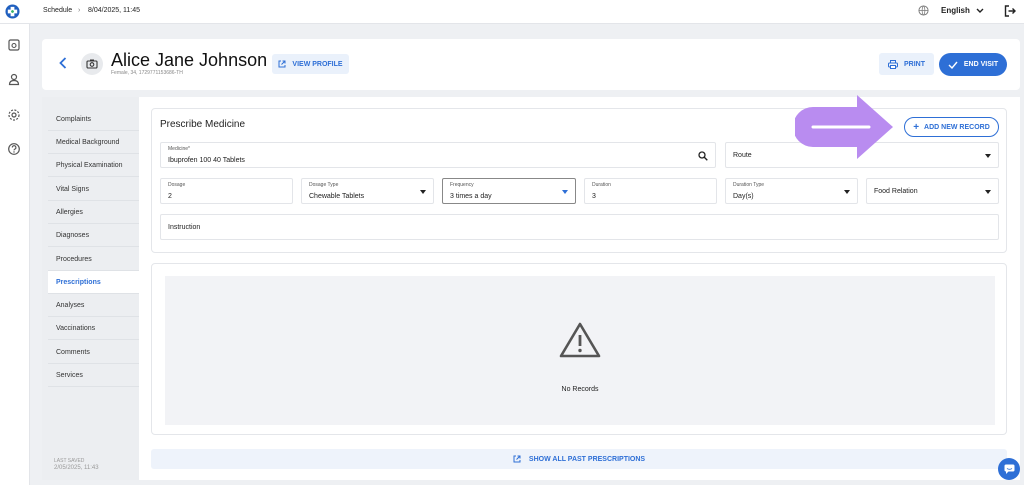  Describe the element at coordinates (988, 156) in the screenshot. I see `route-dropdown-icon` at that location.